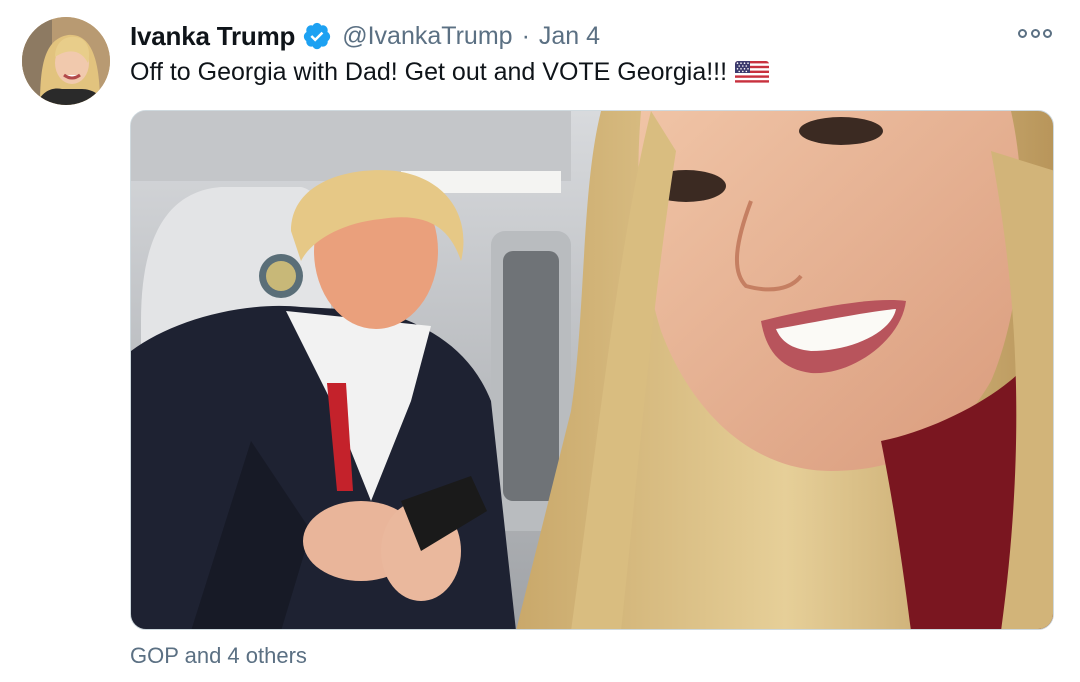  I want to click on tweet-header: Ivanka Trump @IvankaTrump · Jan 4, so click(365, 36).